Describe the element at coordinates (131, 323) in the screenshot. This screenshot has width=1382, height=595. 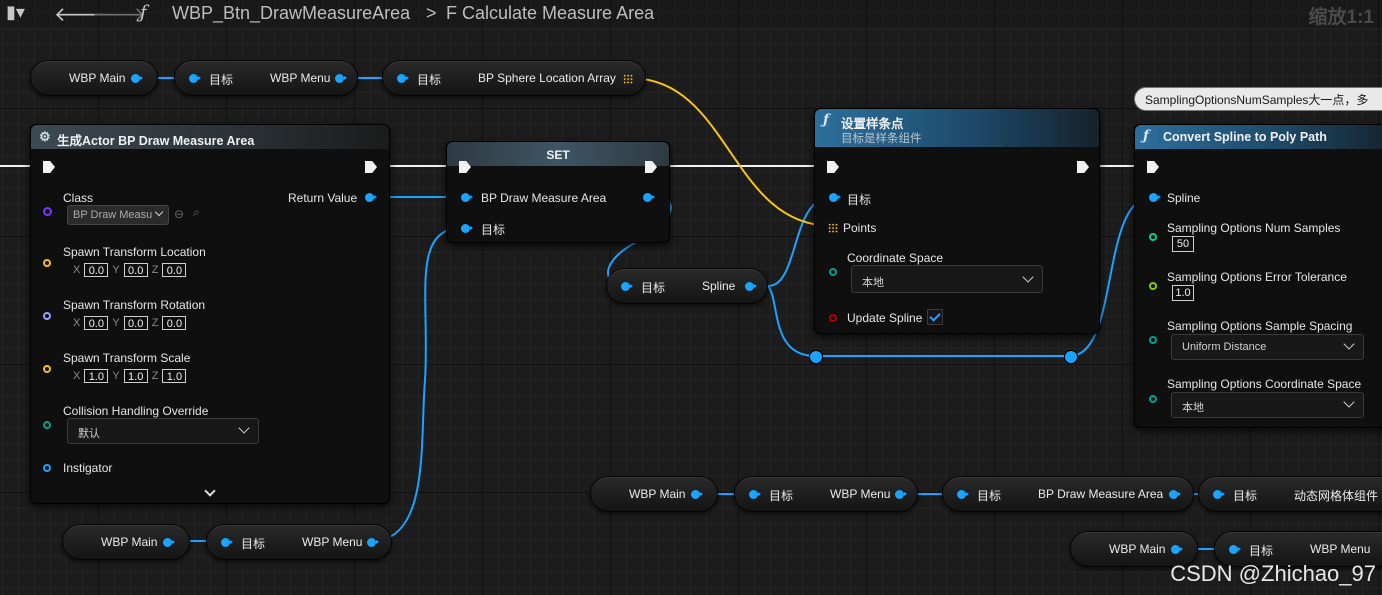
I see `rotation-vector: X 0.0 Y 0.0 Z 0.0` at that location.